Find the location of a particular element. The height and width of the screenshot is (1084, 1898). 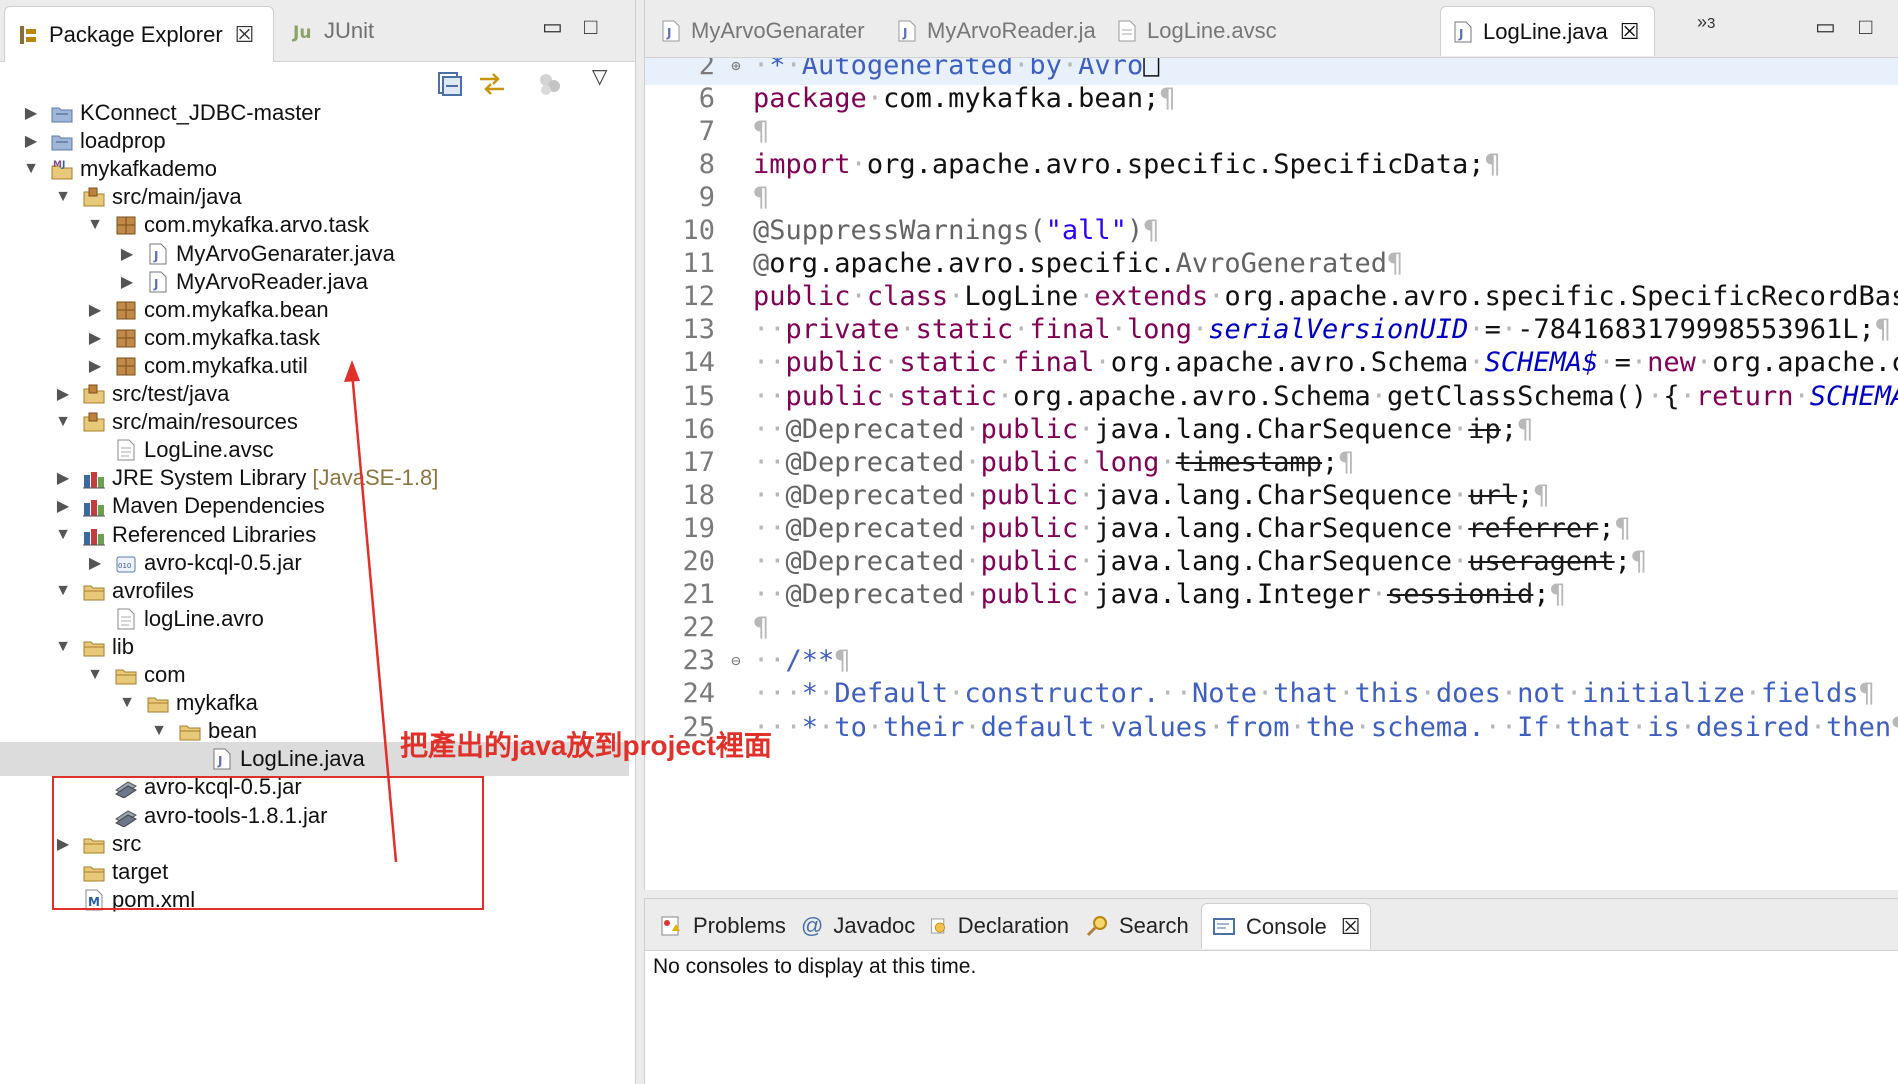

code-token: referrer is located at coordinates (1533, 528).